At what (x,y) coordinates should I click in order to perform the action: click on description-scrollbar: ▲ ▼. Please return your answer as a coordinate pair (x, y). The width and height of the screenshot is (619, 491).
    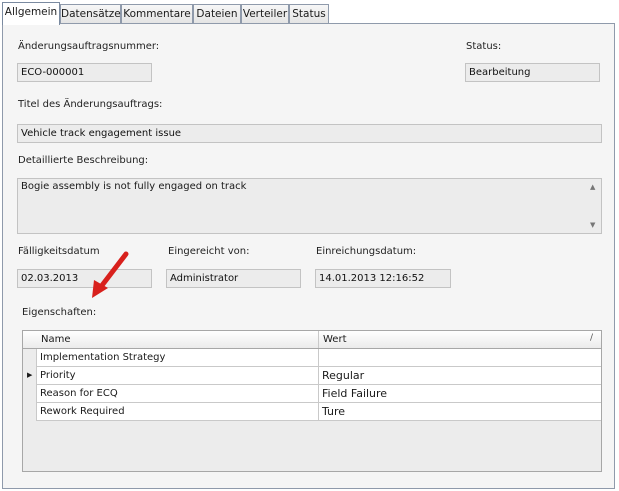
    Looking at the image, I should click on (594, 206).